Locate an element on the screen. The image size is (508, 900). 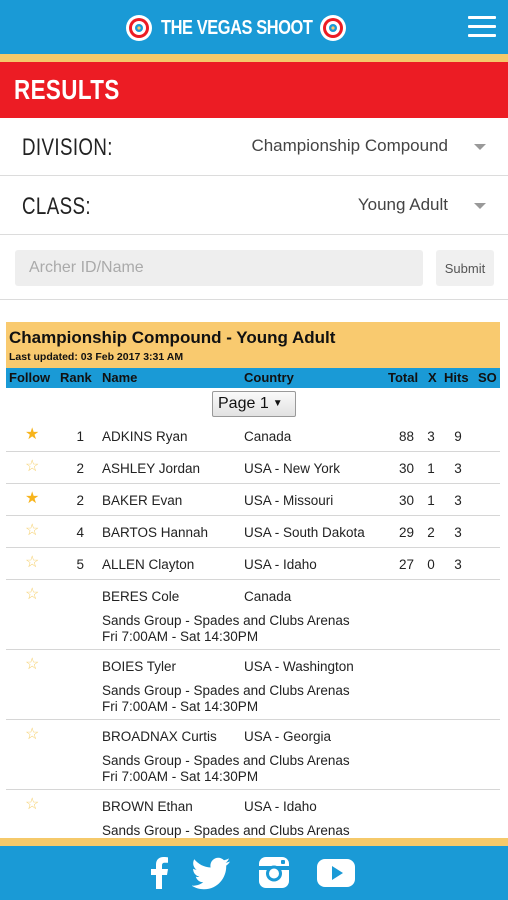
app-logo: THE VEGAS SHOOT is located at coordinates (236, 28).